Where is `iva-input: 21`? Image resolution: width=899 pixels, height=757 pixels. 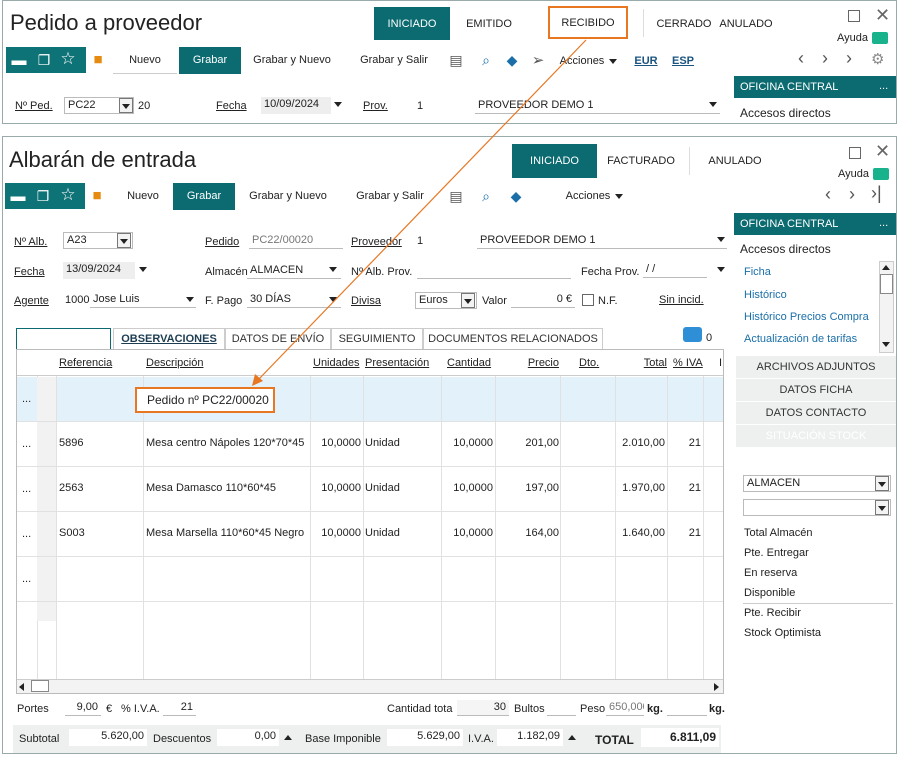 iva-input: 21 is located at coordinates (179, 708).